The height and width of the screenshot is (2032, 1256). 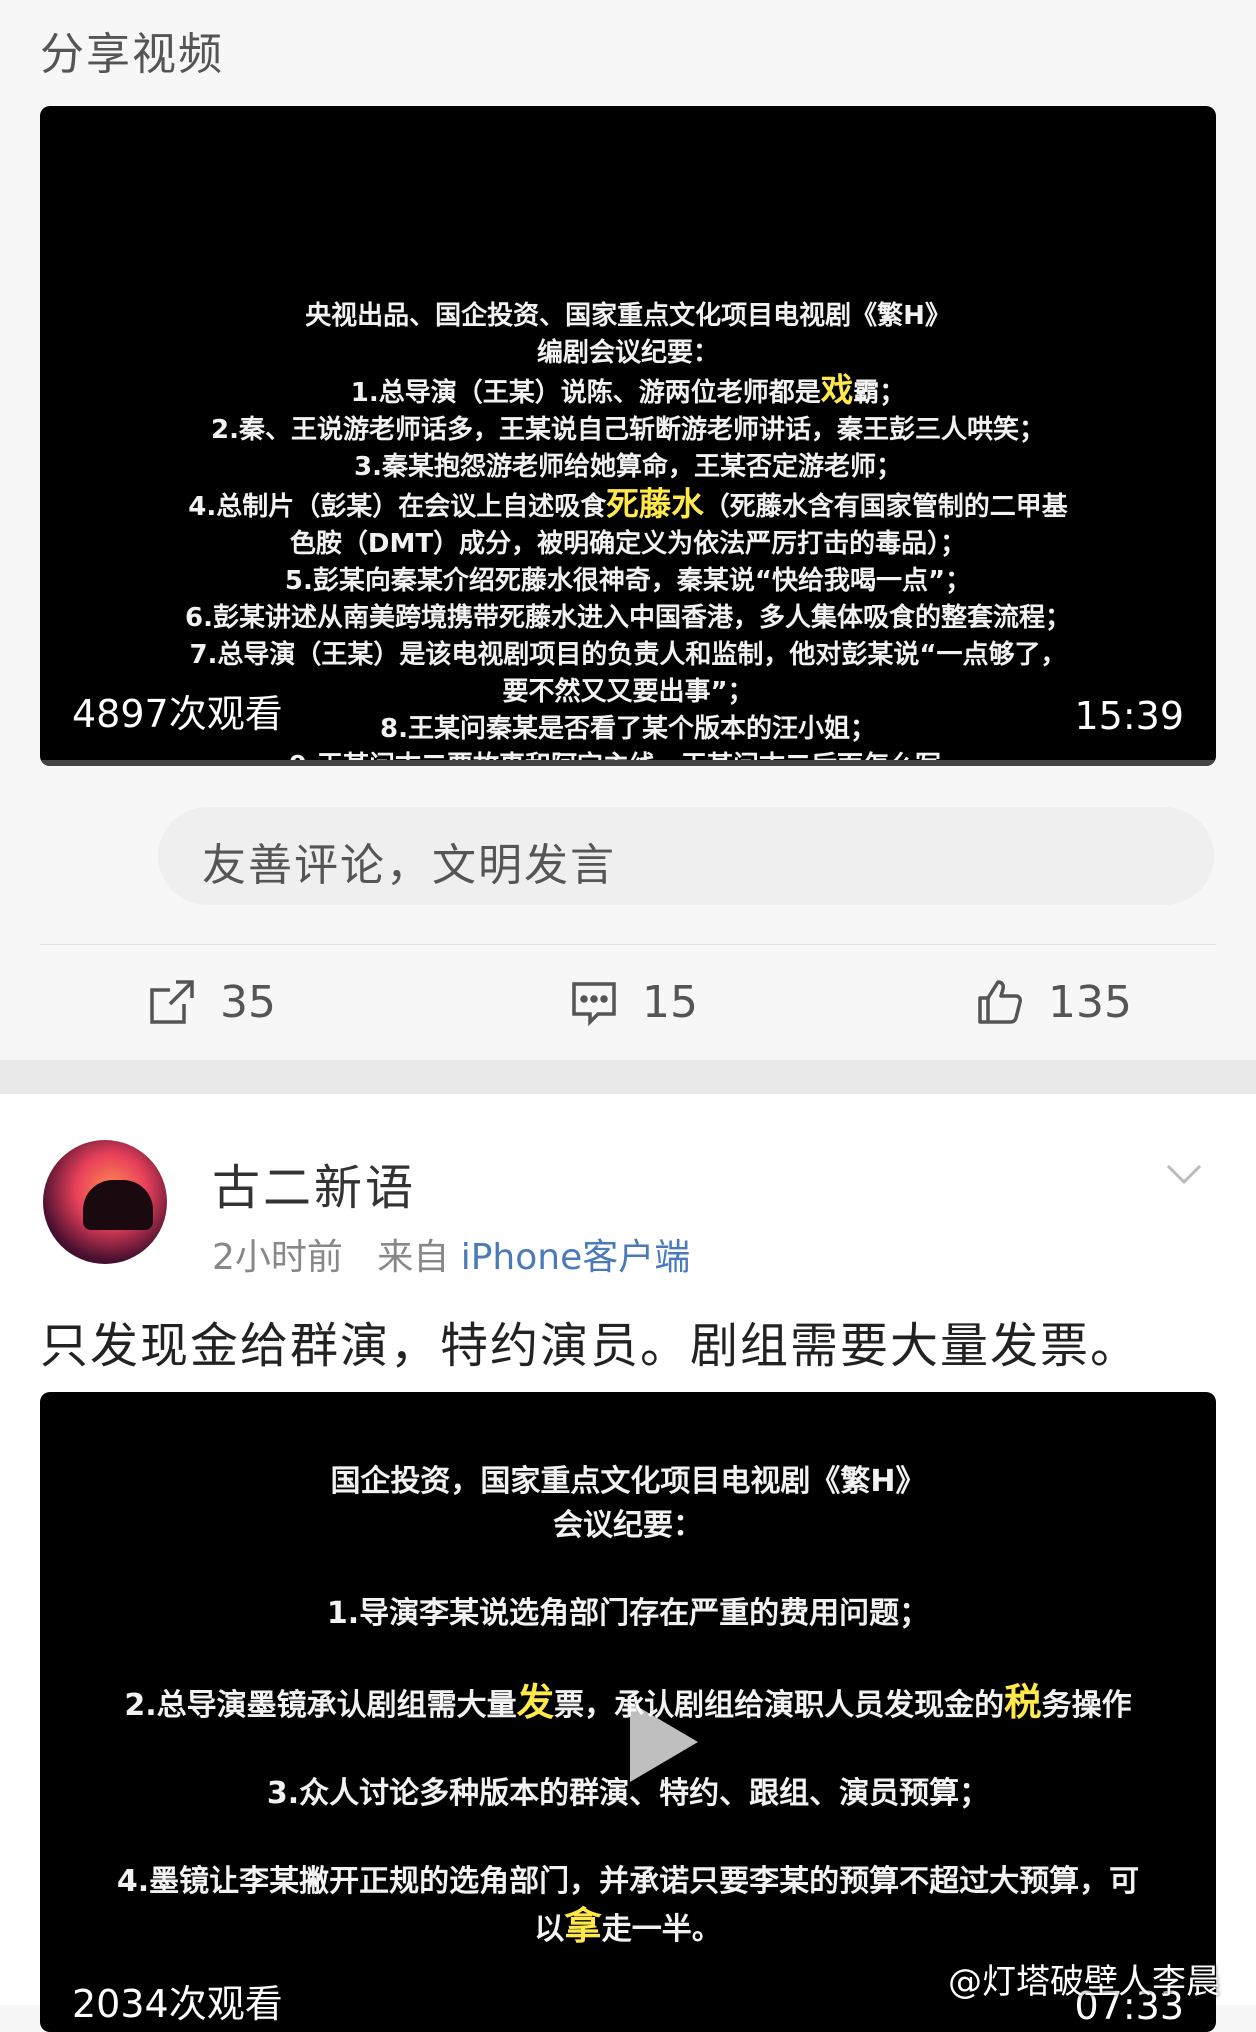 I want to click on view-count: 2034次观看, so click(x=177, y=2004).